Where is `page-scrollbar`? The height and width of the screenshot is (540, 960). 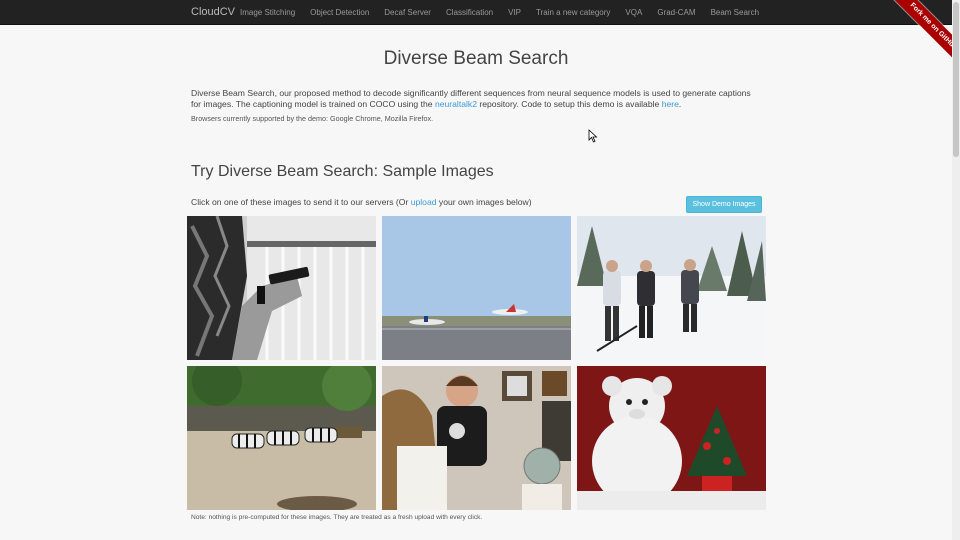
page-scrollbar is located at coordinates (956, 270).